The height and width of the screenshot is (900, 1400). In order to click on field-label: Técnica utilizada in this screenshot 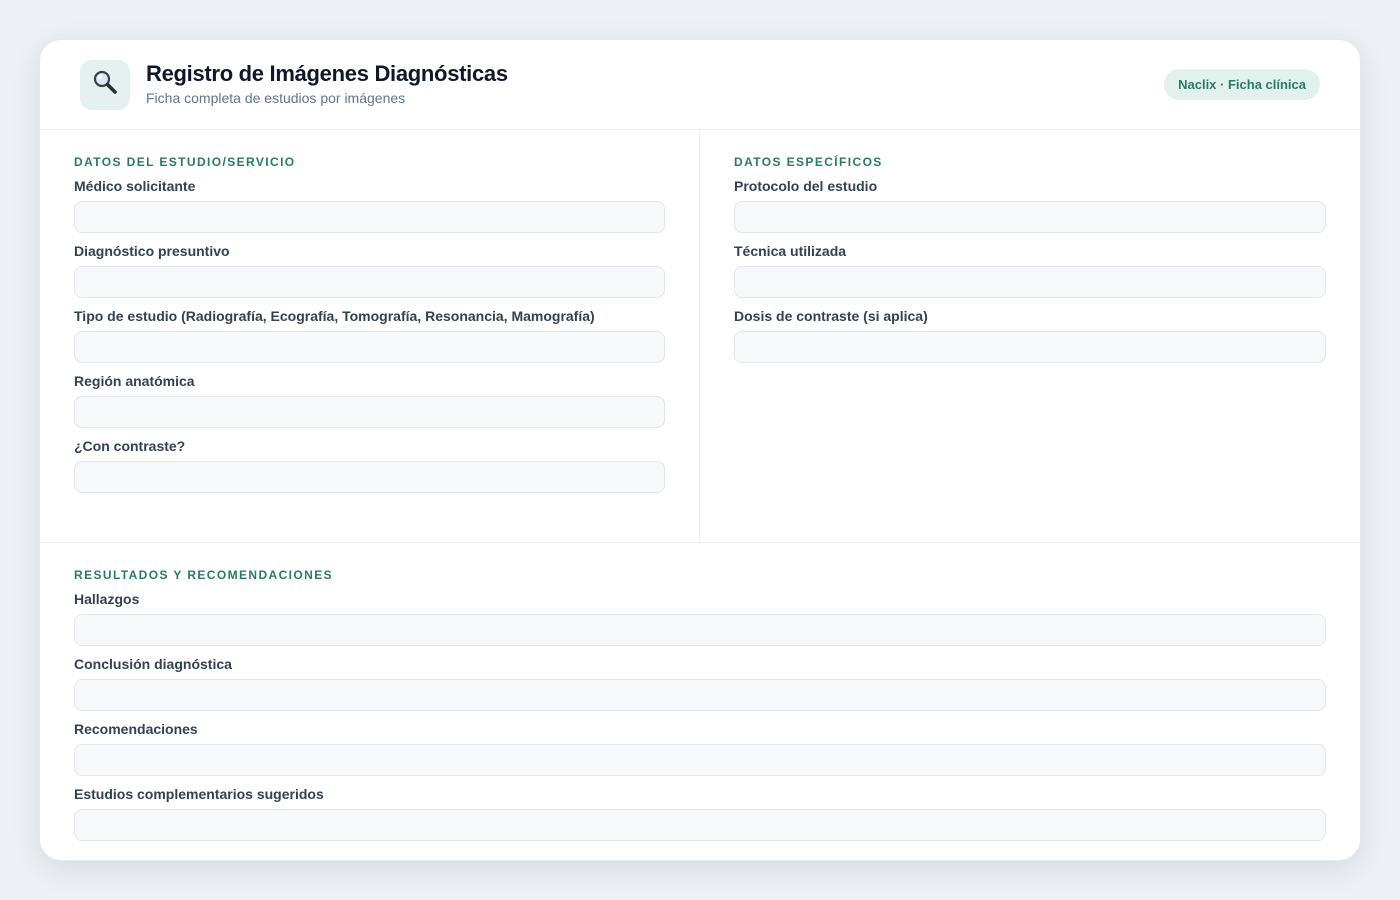, I will do `click(790, 251)`.